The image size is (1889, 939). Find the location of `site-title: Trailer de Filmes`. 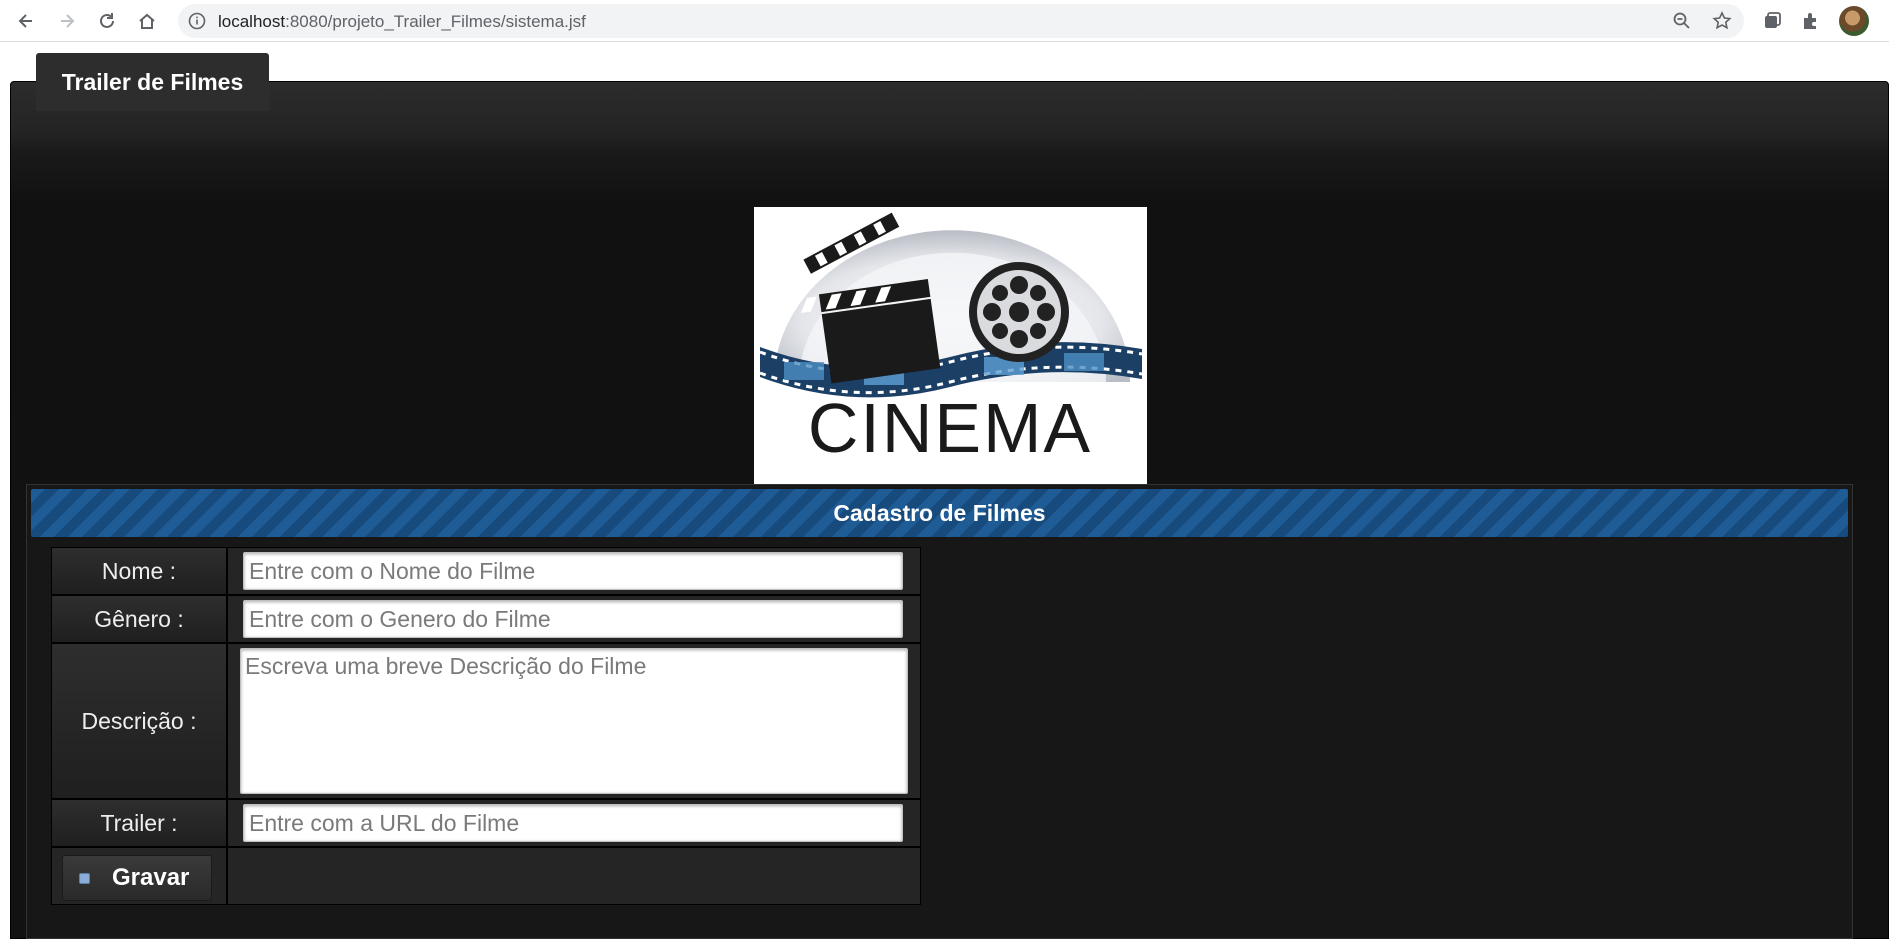

site-title: Trailer de Filmes is located at coordinates (152, 81).